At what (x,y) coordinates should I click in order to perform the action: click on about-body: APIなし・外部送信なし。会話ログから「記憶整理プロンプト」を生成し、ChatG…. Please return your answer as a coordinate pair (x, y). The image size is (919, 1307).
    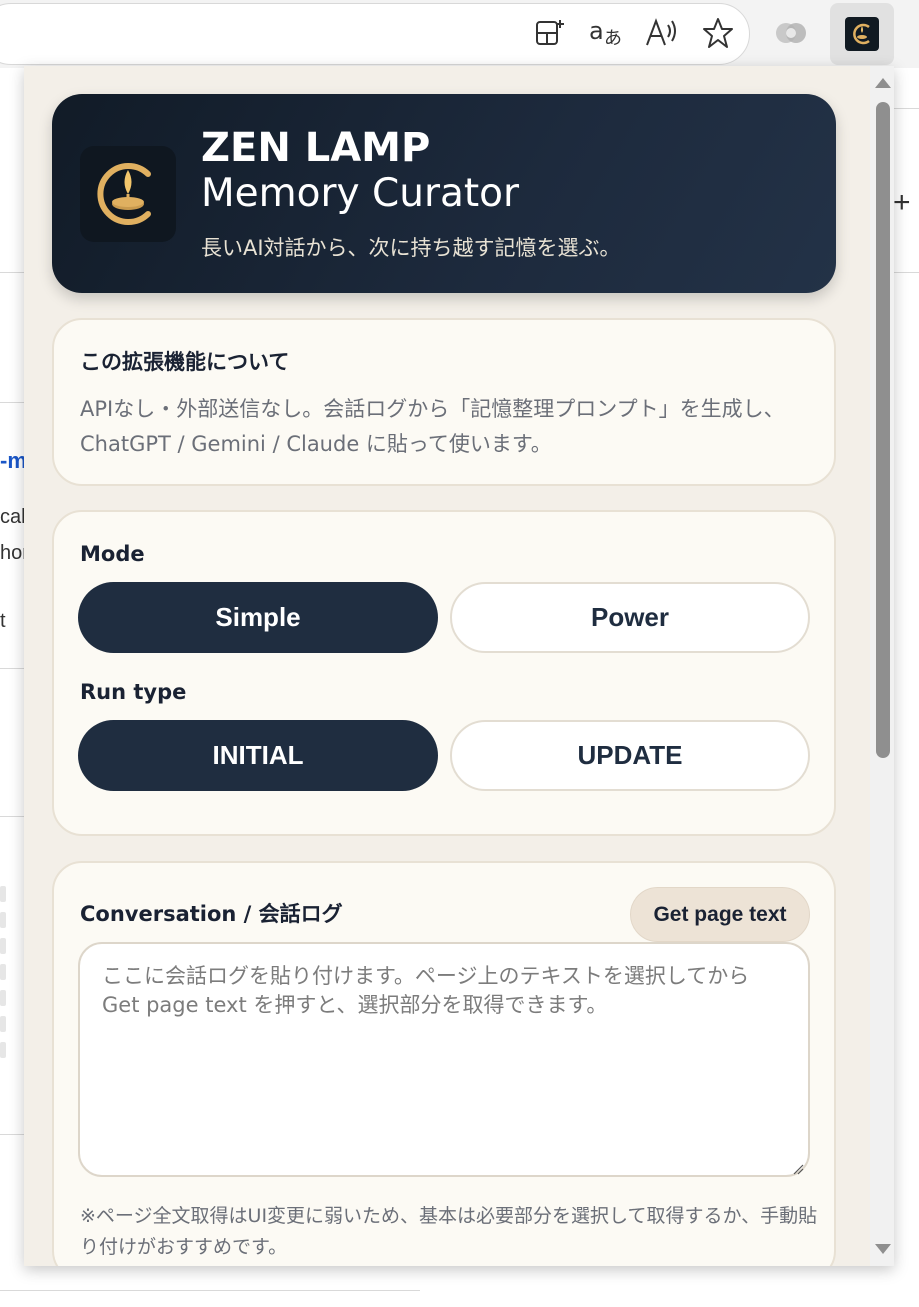
    Looking at the image, I should click on (432, 426).